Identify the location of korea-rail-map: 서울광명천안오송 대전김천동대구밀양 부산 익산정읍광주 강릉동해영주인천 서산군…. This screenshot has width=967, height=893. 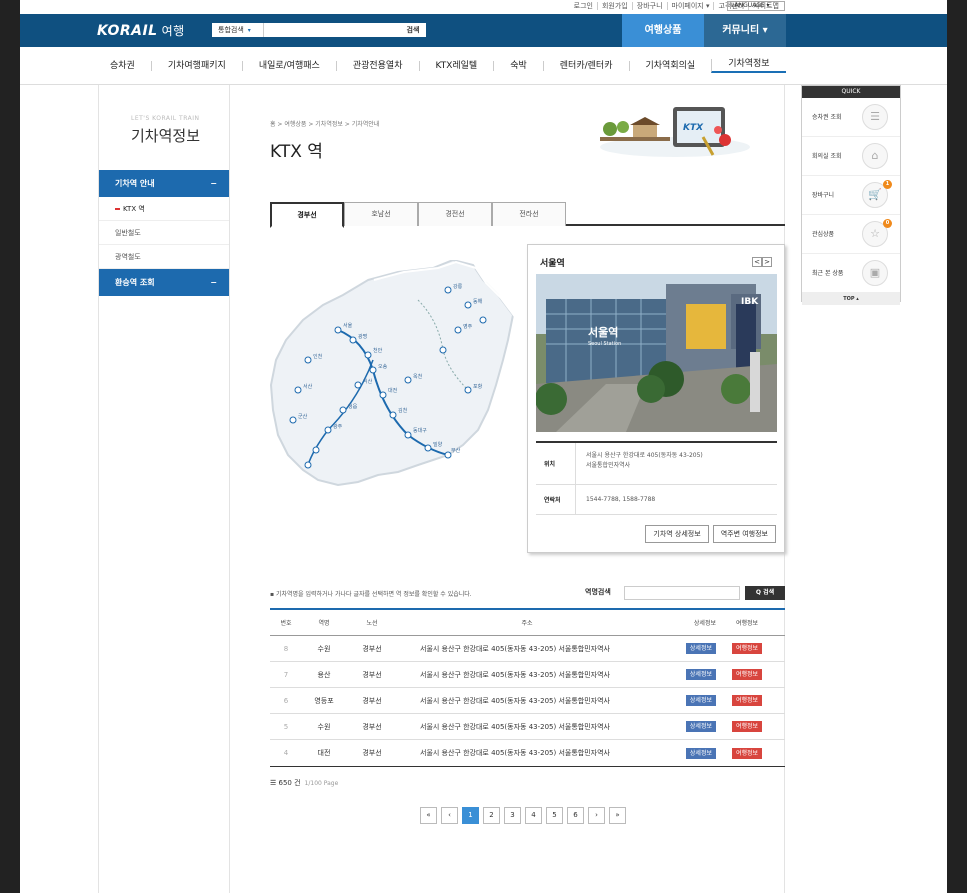
(395, 375).